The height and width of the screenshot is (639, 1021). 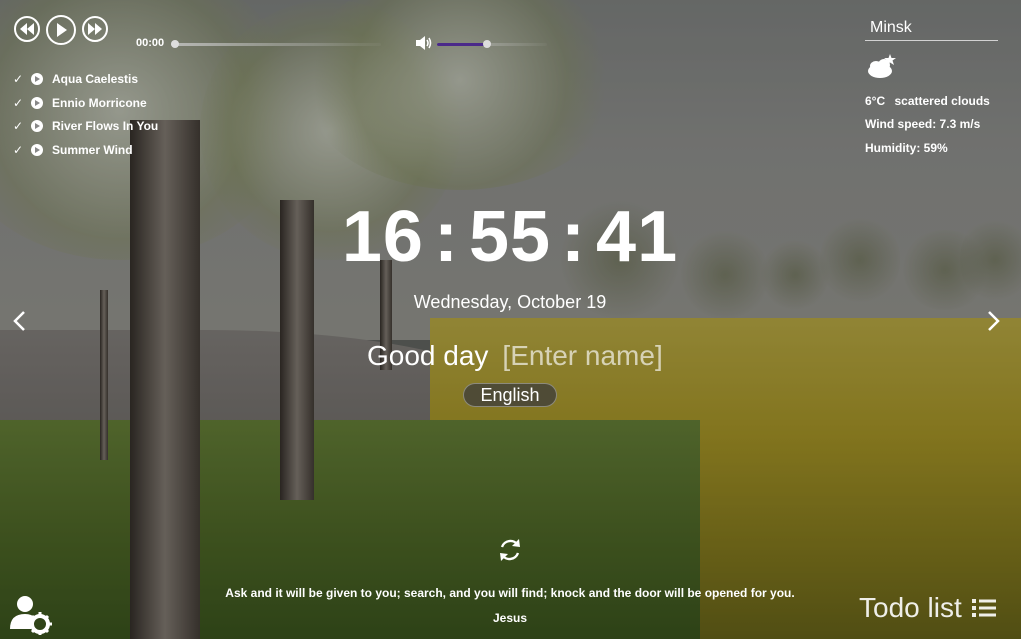 What do you see at coordinates (462, 44) in the screenshot?
I see `volume-fill` at bounding box center [462, 44].